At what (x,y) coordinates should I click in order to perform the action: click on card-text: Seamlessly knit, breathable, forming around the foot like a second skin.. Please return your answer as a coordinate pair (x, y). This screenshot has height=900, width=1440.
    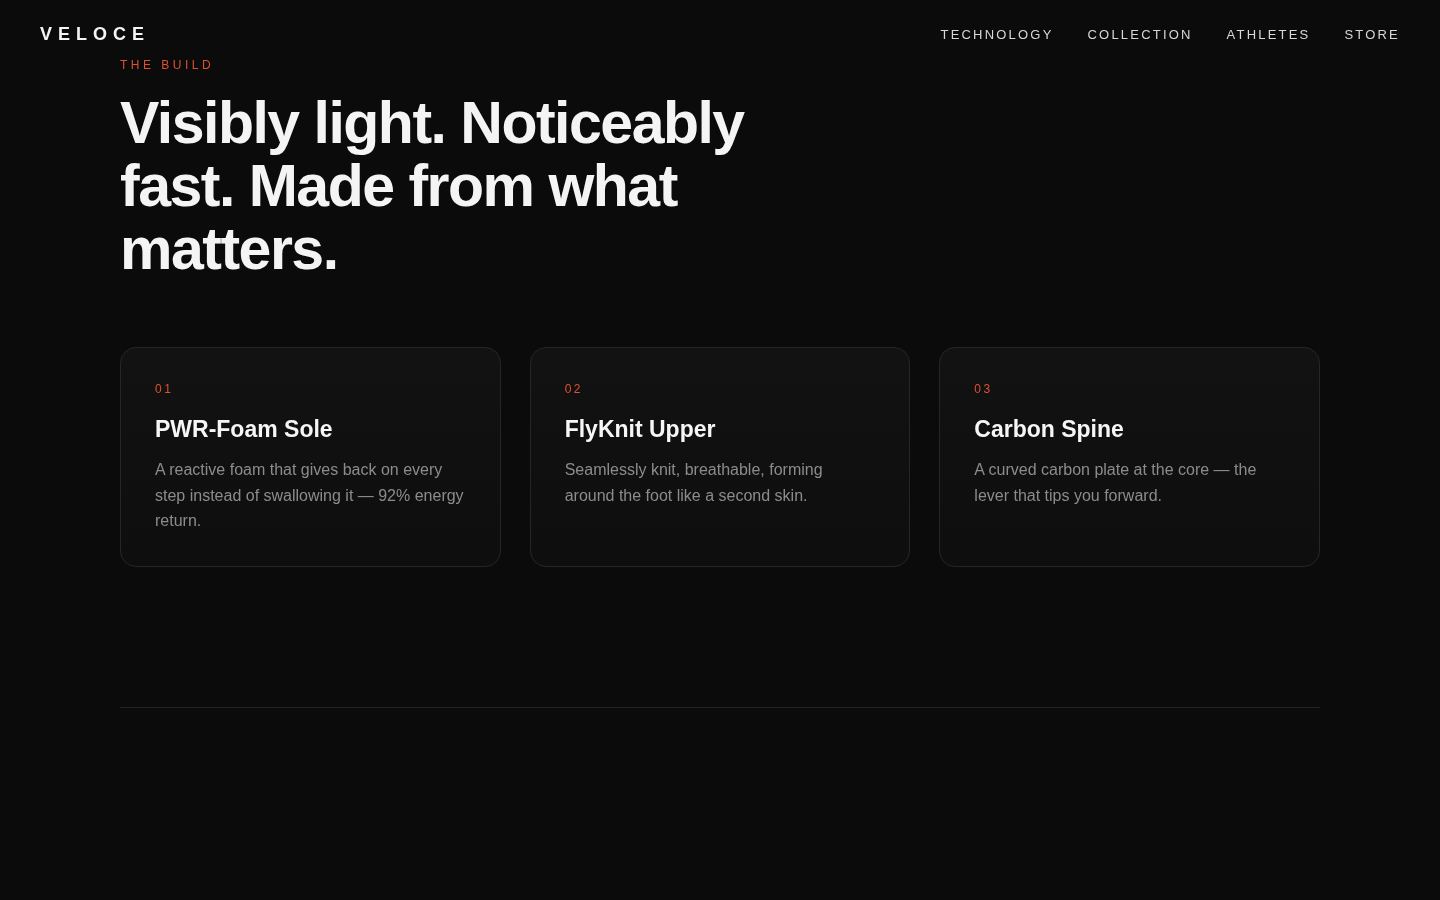
    Looking at the image, I should click on (694, 483).